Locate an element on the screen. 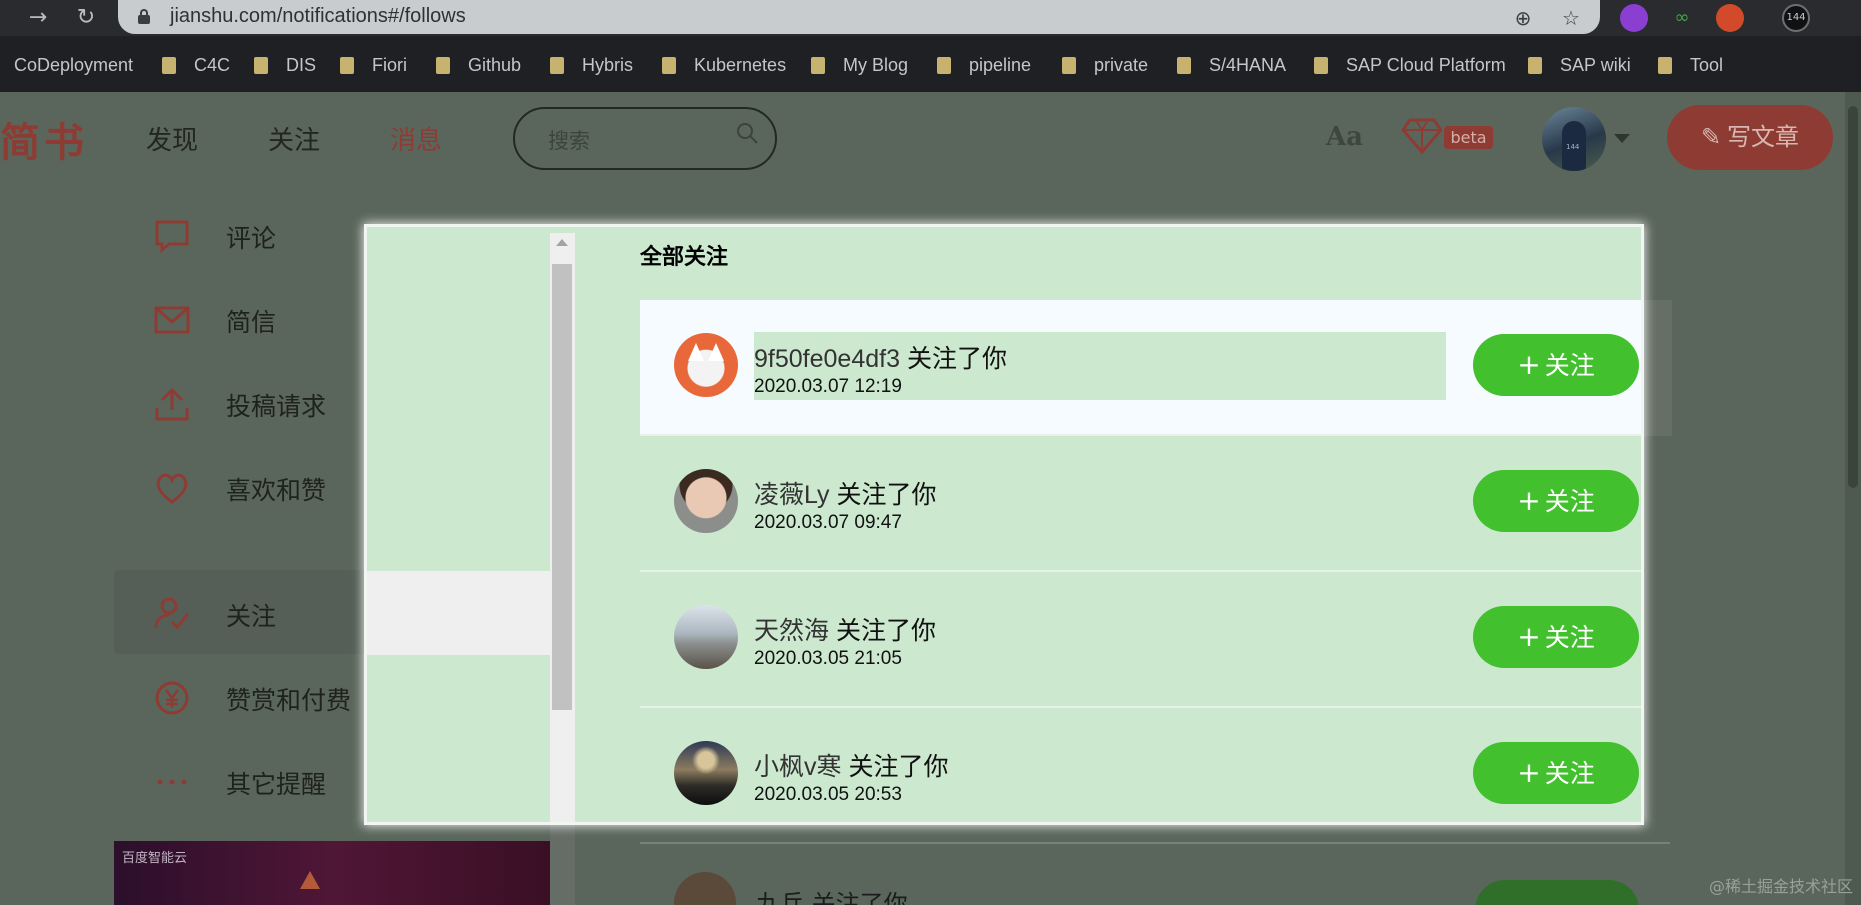 This screenshot has height=905, width=1861. chevron-down-icon is located at coordinates (1622, 138).